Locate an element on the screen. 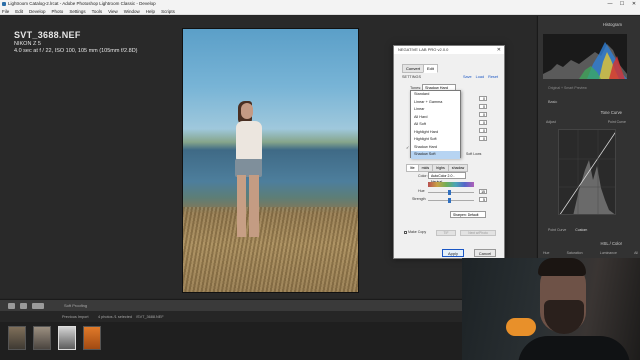 The height and width of the screenshot is (360, 640). histogram-info: Original + Smart Preview is located at coordinates (567, 88).